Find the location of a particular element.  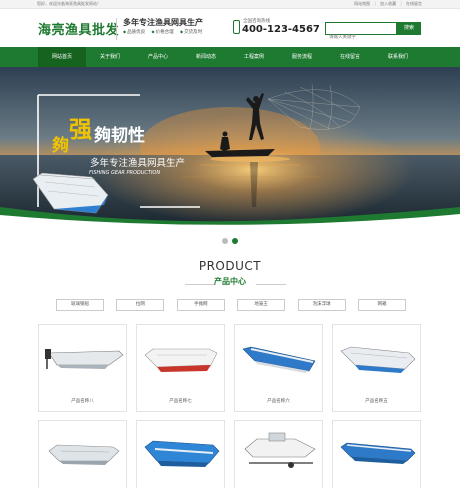

search-input is located at coordinates (361, 37).